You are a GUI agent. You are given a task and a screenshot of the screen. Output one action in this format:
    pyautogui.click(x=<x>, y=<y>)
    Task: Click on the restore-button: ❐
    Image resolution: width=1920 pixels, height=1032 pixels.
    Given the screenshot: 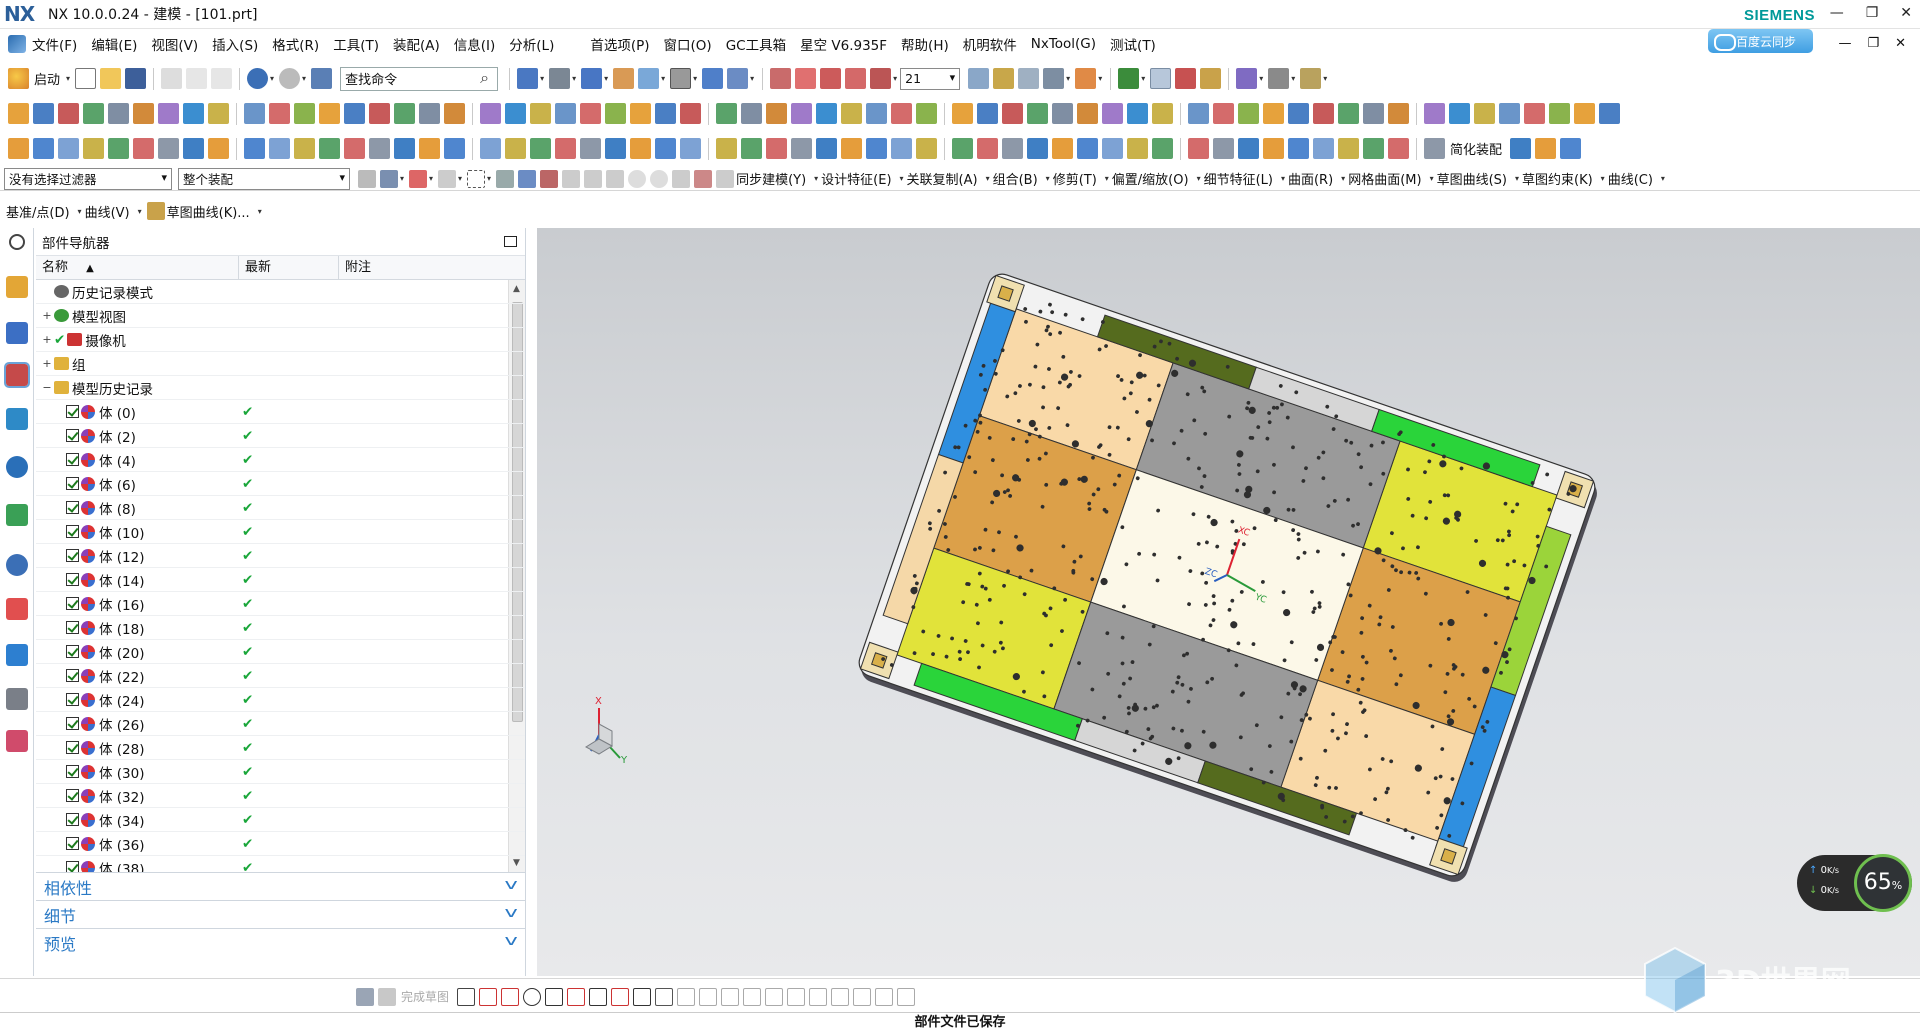 What is the action you would take?
    pyautogui.click(x=1872, y=13)
    